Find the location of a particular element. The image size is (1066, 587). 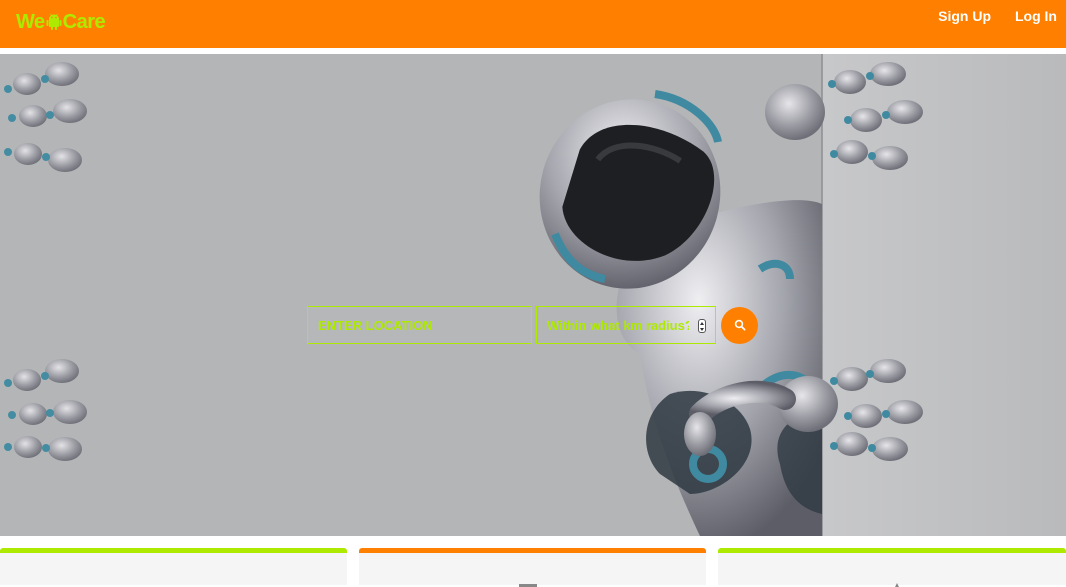

radius-field is located at coordinates (626, 325).